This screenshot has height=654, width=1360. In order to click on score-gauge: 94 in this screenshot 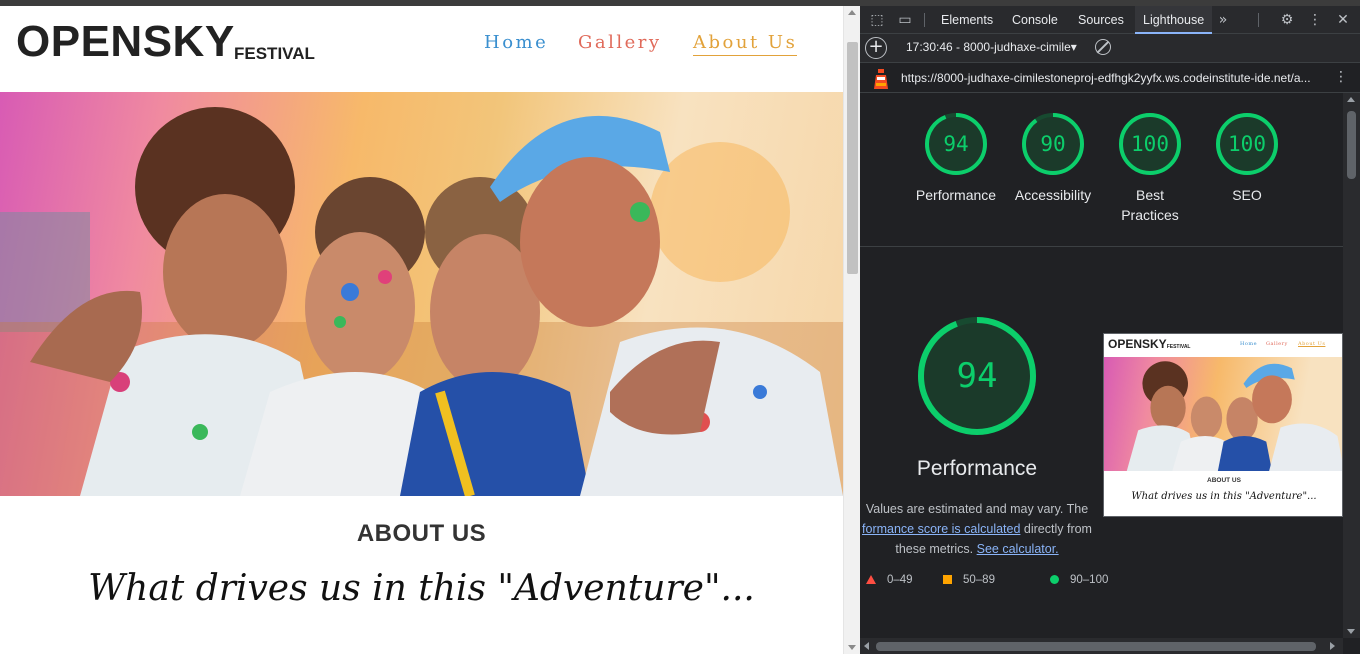, I will do `click(956, 144)`.